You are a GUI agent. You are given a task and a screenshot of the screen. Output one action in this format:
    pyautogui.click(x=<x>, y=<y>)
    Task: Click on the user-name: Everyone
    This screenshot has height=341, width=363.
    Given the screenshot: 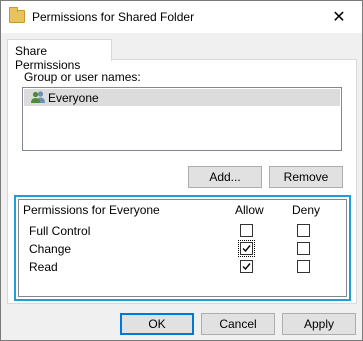 What is the action you would take?
    pyautogui.click(x=73, y=98)
    